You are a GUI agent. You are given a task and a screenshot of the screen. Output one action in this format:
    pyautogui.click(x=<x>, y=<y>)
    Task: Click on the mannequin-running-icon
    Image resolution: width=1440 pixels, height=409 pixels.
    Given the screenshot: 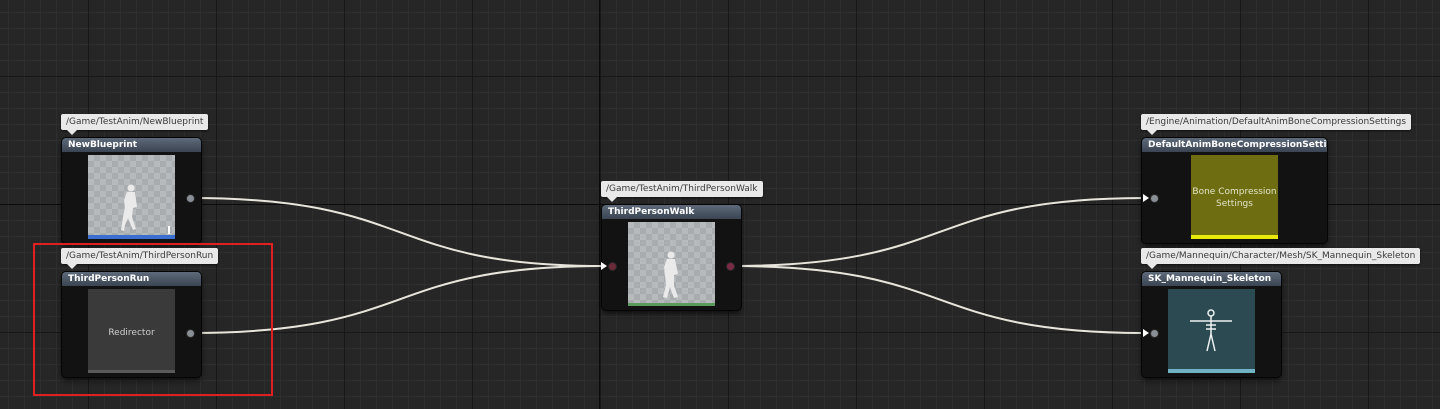 What is the action you would take?
    pyautogui.click(x=145, y=209)
    